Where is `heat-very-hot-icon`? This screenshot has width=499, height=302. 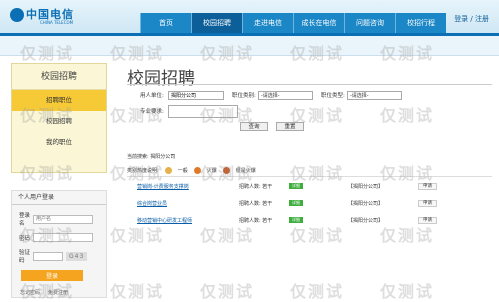 heat-very-hot-icon is located at coordinates (226, 170).